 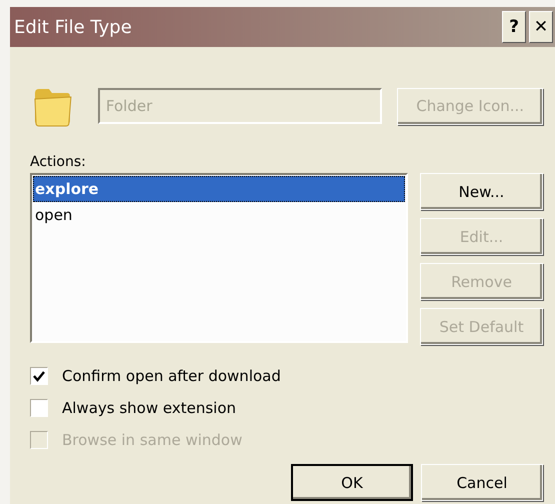 What do you see at coordinates (58, 162) in the screenshot?
I see `actions-label: Actions:` at bounding box center [58, 162].